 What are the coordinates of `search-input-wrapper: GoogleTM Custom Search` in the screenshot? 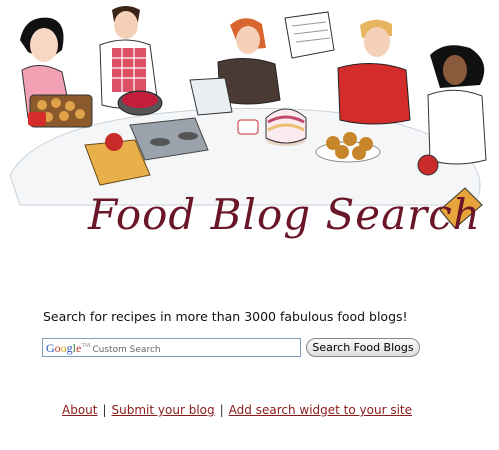 It's located at (171, 349).